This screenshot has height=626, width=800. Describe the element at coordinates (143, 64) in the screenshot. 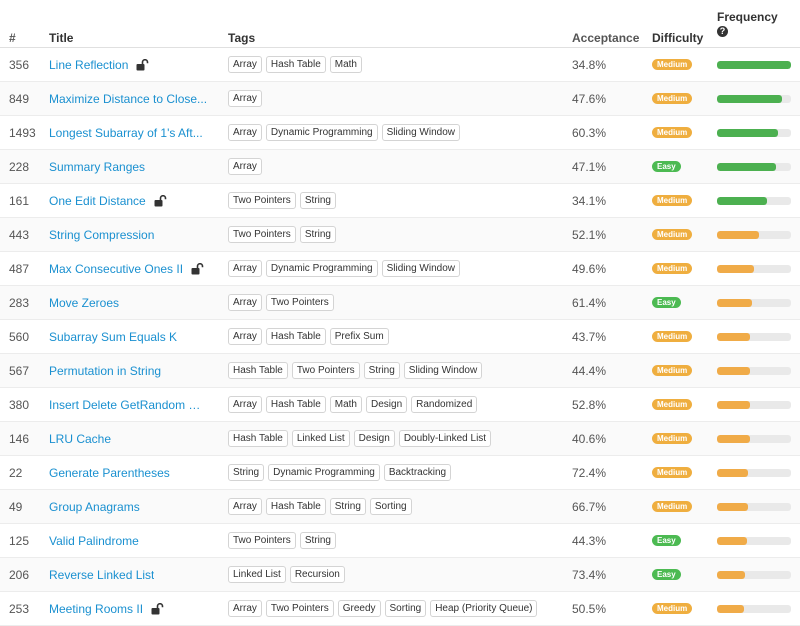

I see `lock-icon` at that location.